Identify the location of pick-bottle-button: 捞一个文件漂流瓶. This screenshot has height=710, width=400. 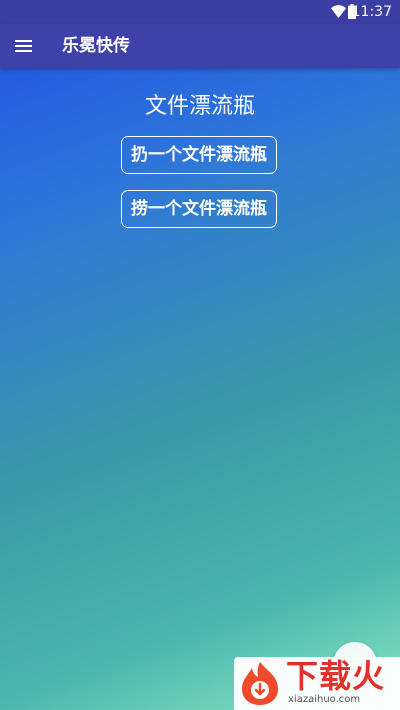
(199, 209).